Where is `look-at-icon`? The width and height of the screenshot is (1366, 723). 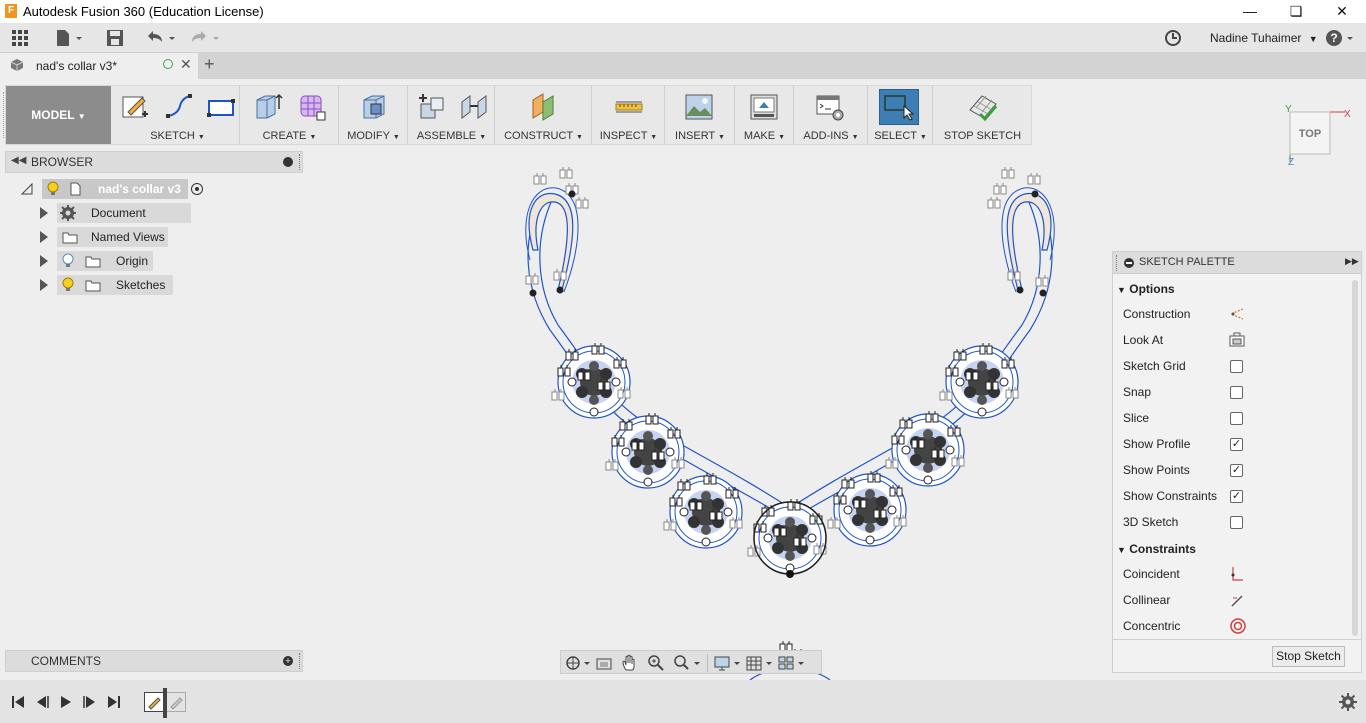 look-at-icon is located at coordinates (1237, 340).